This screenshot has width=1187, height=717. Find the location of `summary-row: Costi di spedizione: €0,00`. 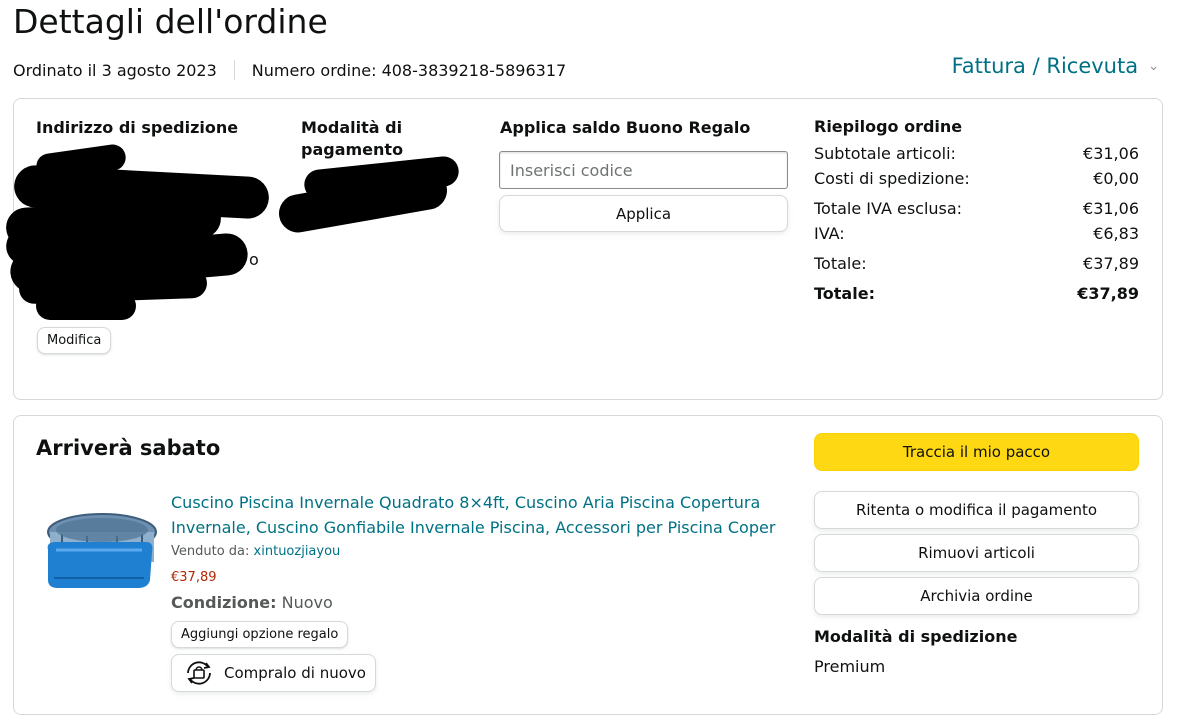

summary-row: Costi di spedizione: €0,00 is located at coordinates (976, 178).